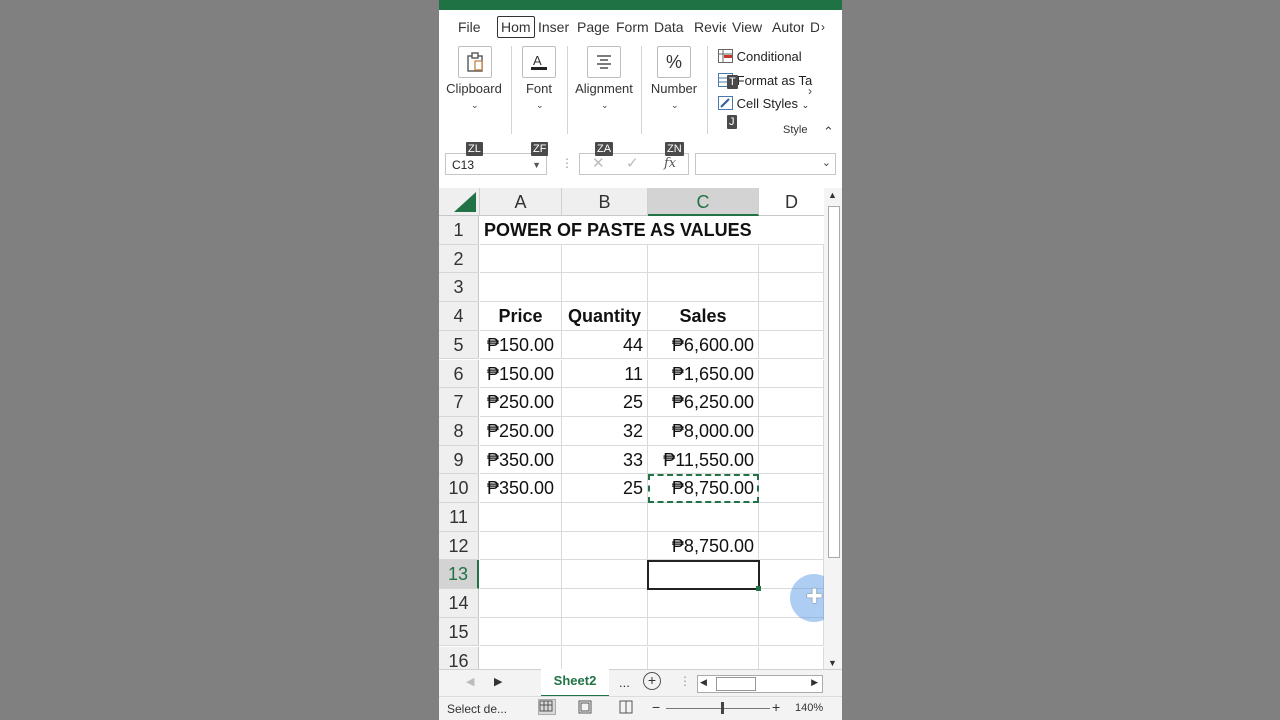  I want to click on cell-c14, so click(703, 603).